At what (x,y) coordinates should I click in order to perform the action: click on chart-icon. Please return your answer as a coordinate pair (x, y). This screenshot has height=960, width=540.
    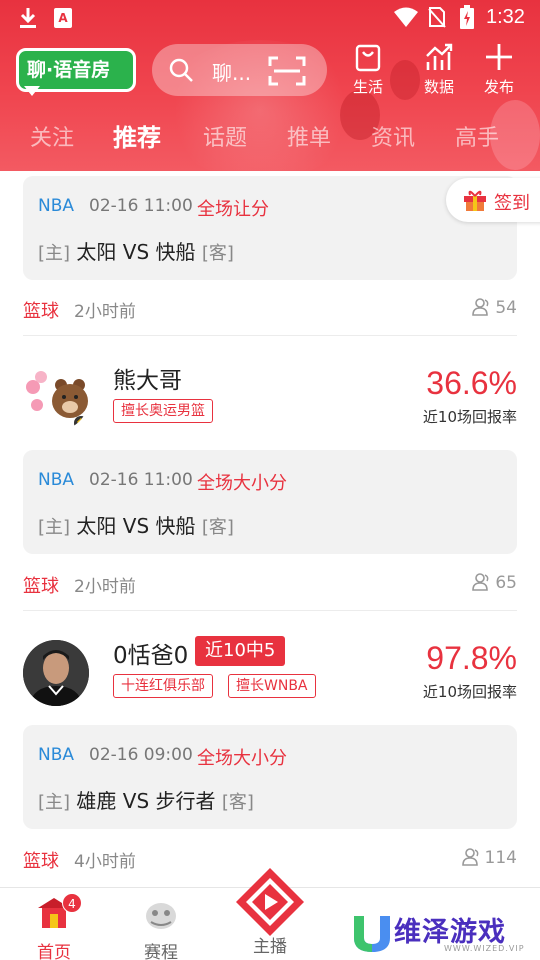
    Looking at the image, I should click on (439, 56).